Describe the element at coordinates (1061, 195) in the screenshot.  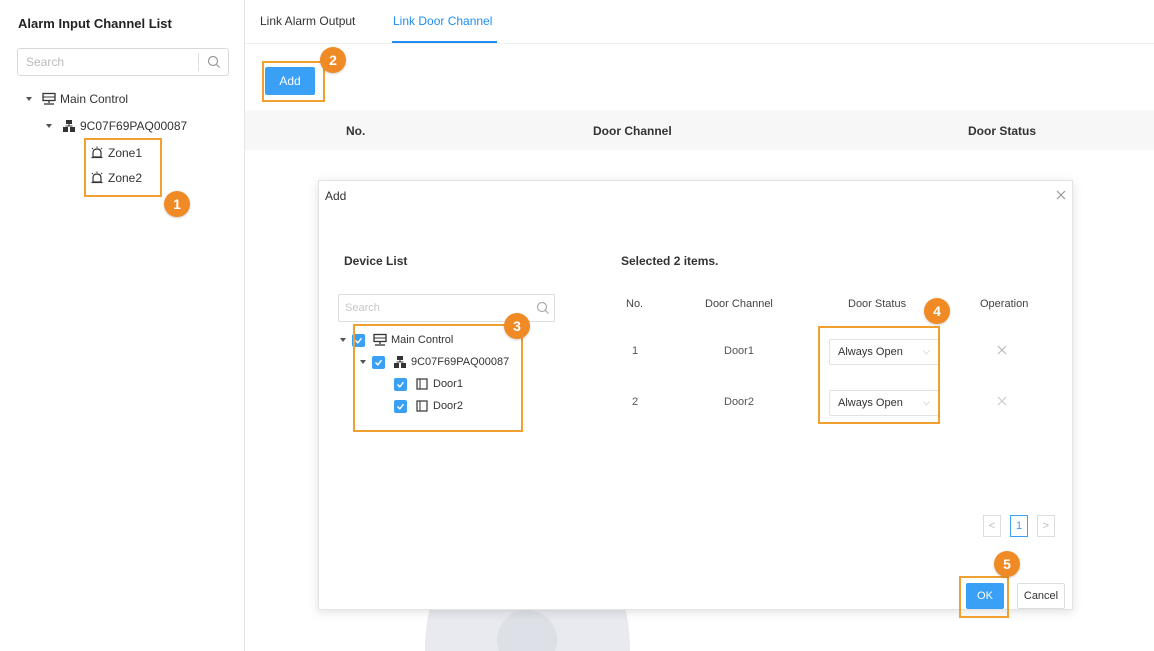
I see `close-icon` at that location.